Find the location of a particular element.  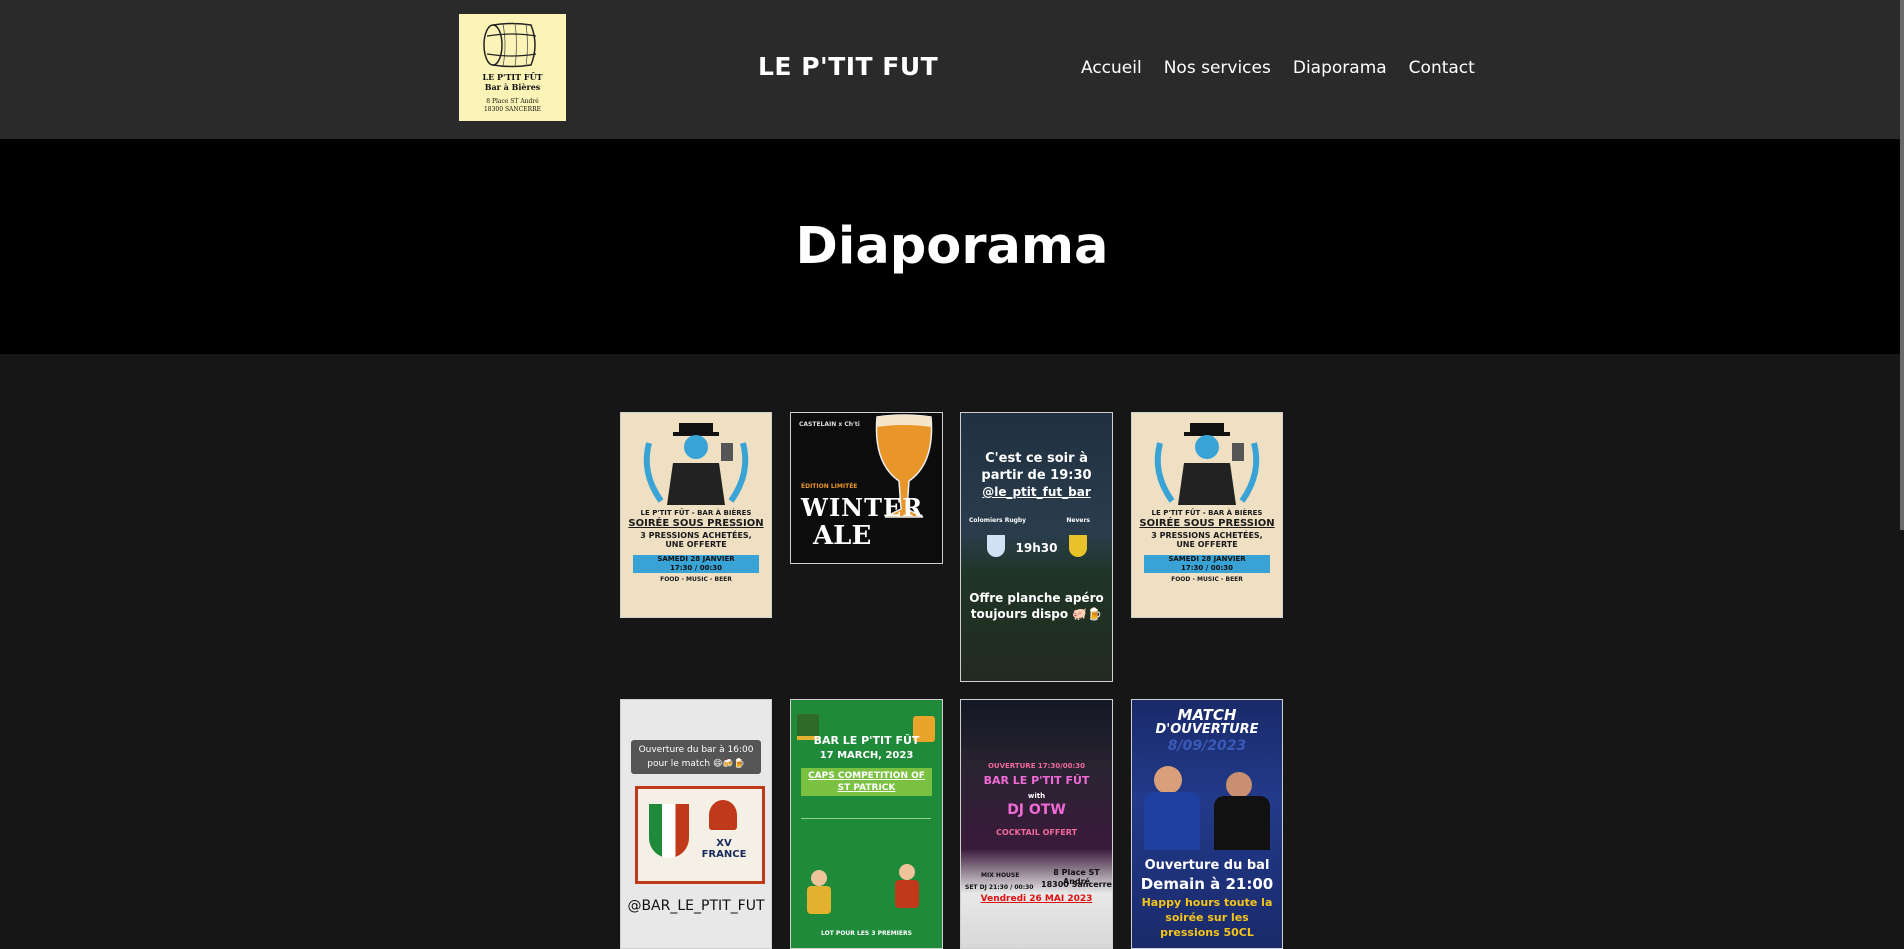

match-handle: @BAR_LE_PTIT_FUT is located at coordinates (696, 906).